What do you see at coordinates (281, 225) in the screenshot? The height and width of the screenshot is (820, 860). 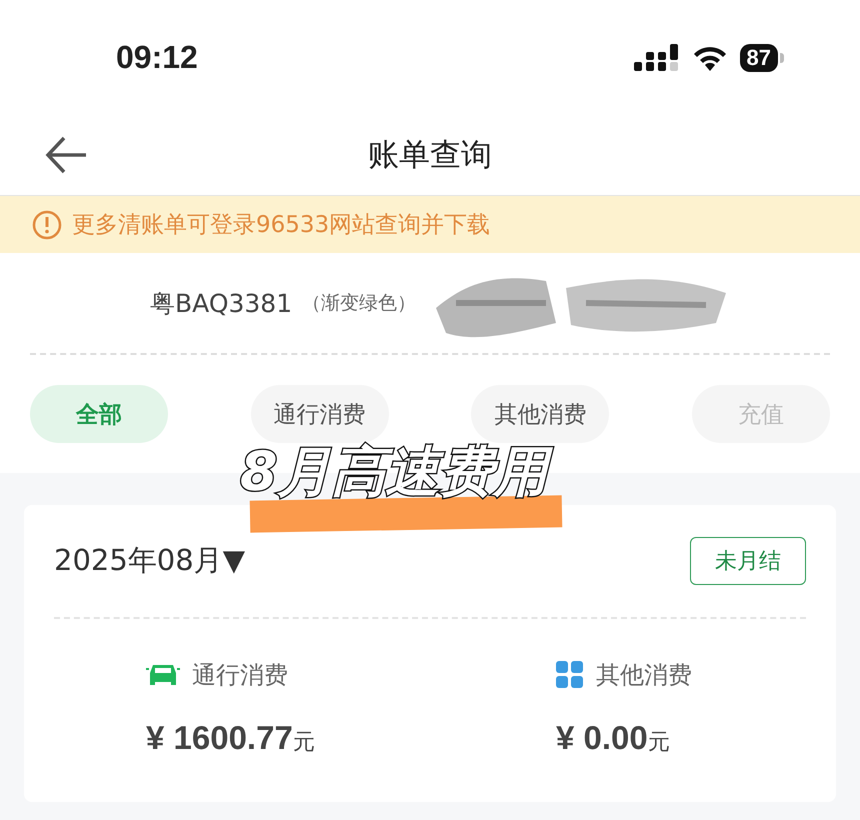 I see `notice-text: 更多清账单可登录96533网站查询并下载` at bounding box center [281, 225].